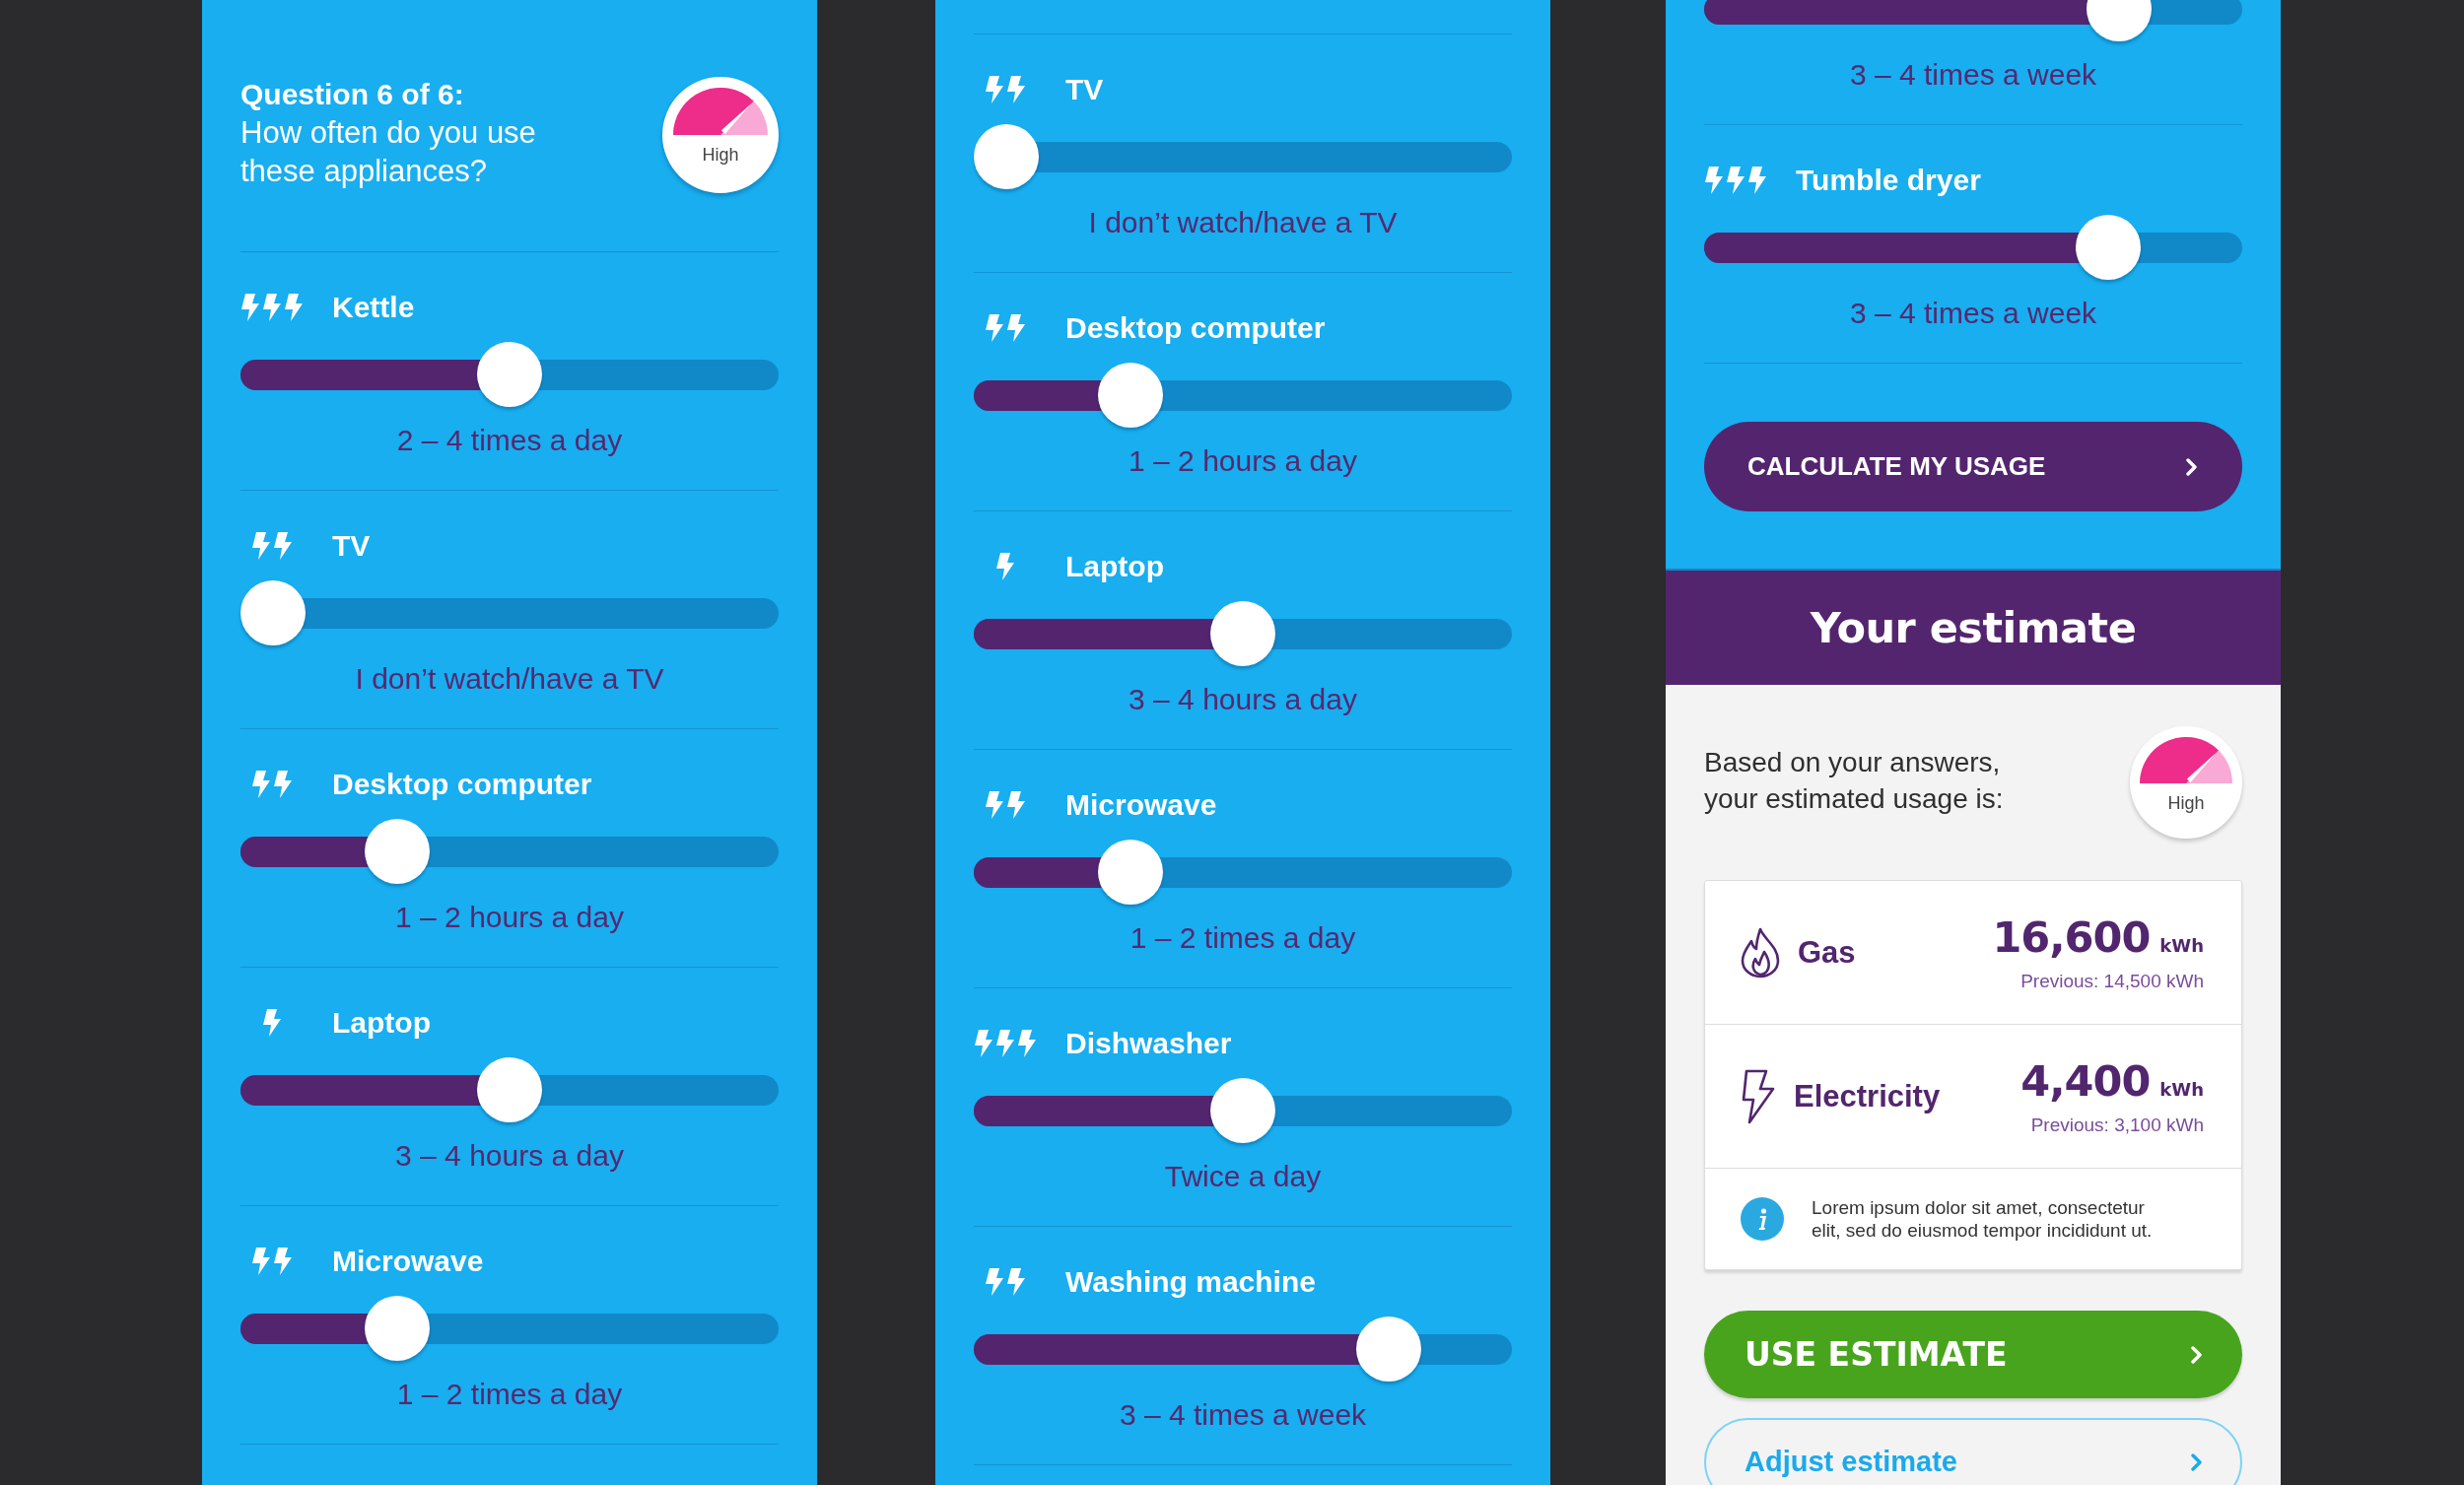  Describe the element at coordinates (1888, 180) in the screenshot. I see `appliance-name: Tumble dryer` at that location.